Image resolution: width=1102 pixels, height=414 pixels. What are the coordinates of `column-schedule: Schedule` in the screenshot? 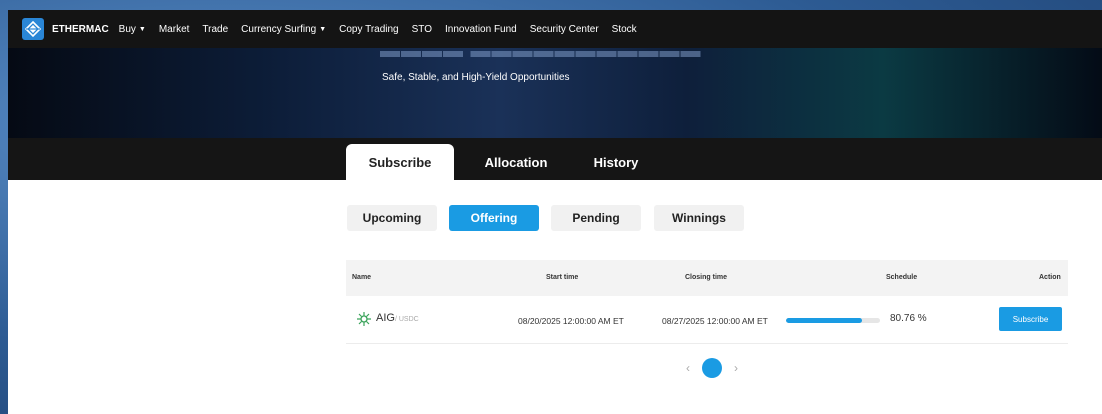 It's located at (902, 277).